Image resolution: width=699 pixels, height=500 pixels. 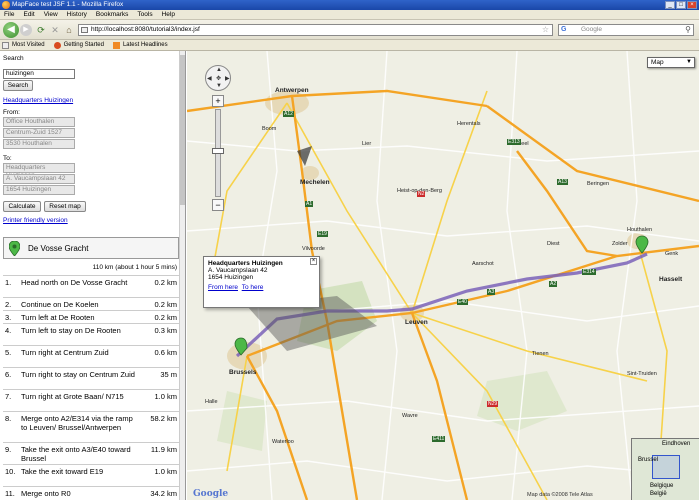 I want to click on menu-bookmarks: Bookmarks, so click(x=112, y=14).